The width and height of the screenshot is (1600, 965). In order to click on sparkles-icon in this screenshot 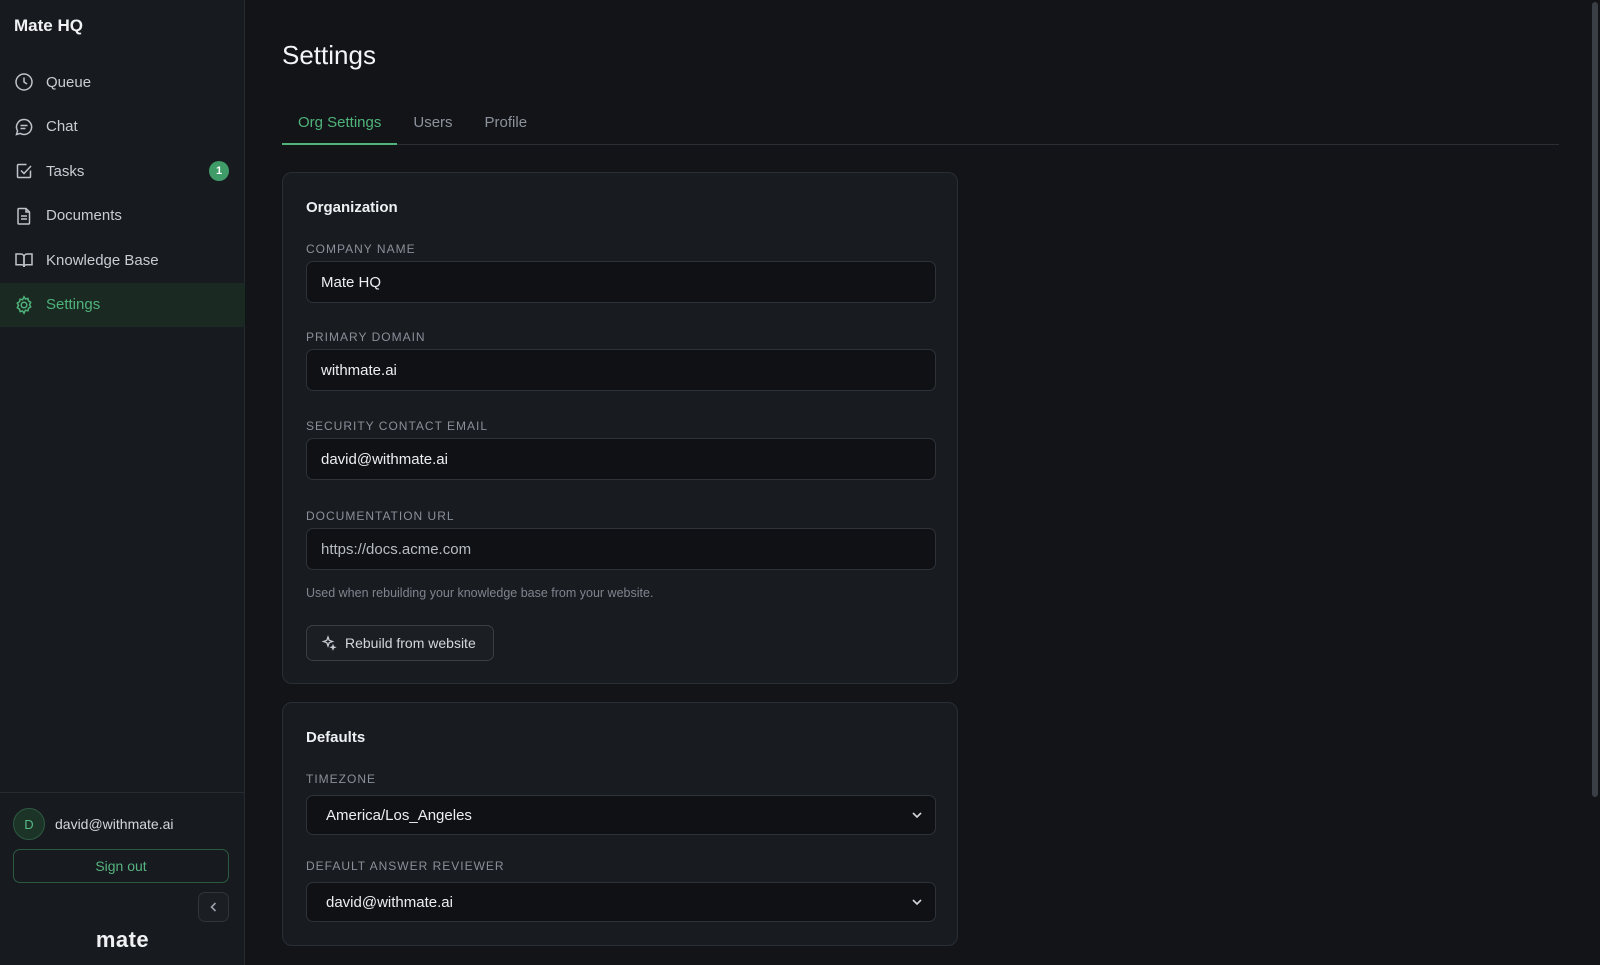, I will do `click(329, 643)`.